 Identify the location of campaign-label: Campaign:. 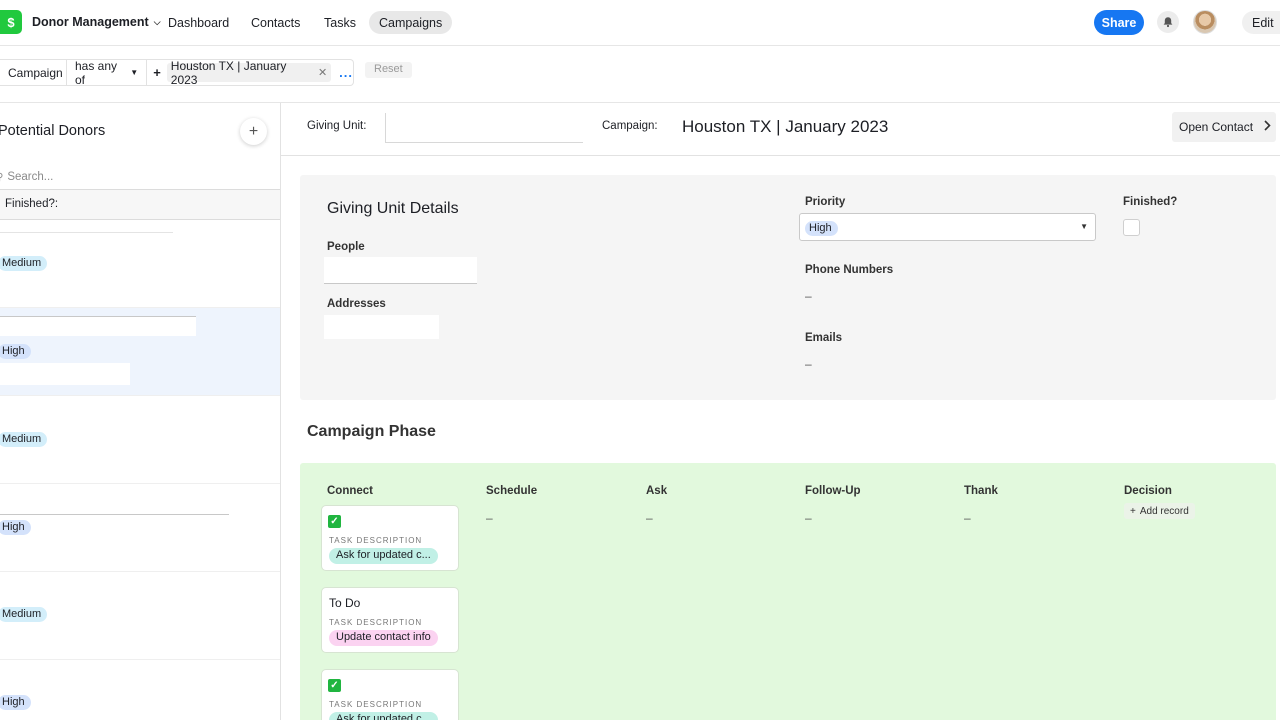
(630, 126).